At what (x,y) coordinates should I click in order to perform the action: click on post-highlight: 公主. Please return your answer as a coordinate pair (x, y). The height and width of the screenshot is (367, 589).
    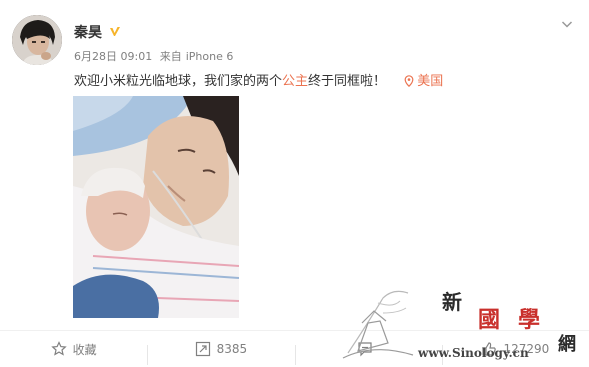
    Looking at the image, I should click on (295, 81).